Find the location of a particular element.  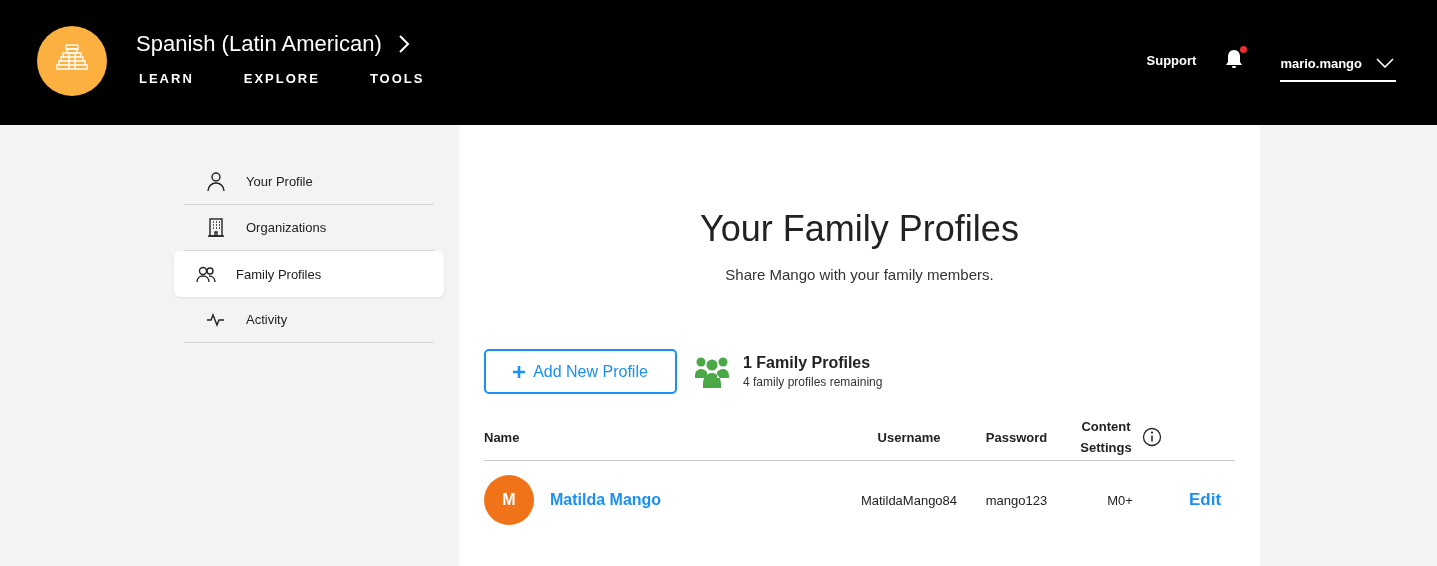

profiles-remaining-note: 4 family profiles remaining is located at coordinates (813, 382).